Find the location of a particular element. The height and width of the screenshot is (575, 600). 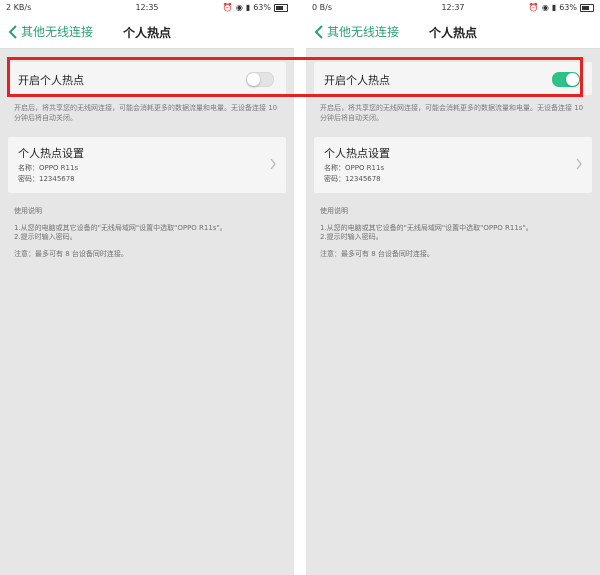

status-bar: 0 B/s 12:37 ⏰ ◉ ▮ 63% is located at coordinates (453, 8).